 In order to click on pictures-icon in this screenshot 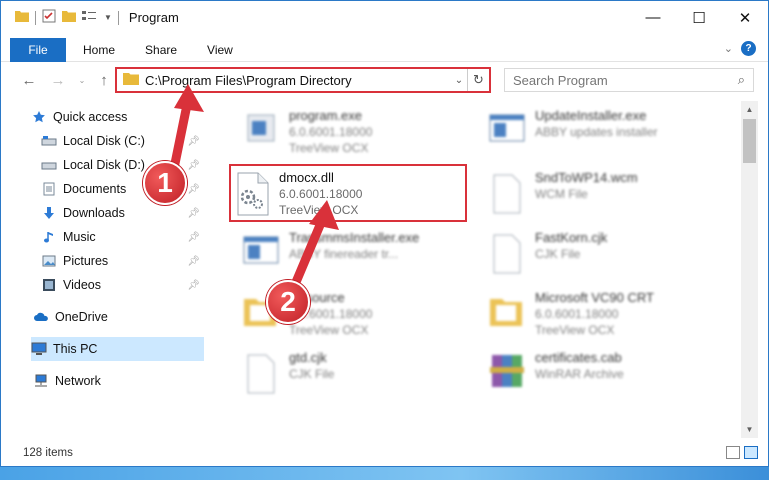, I will do `click(49, 261)`.